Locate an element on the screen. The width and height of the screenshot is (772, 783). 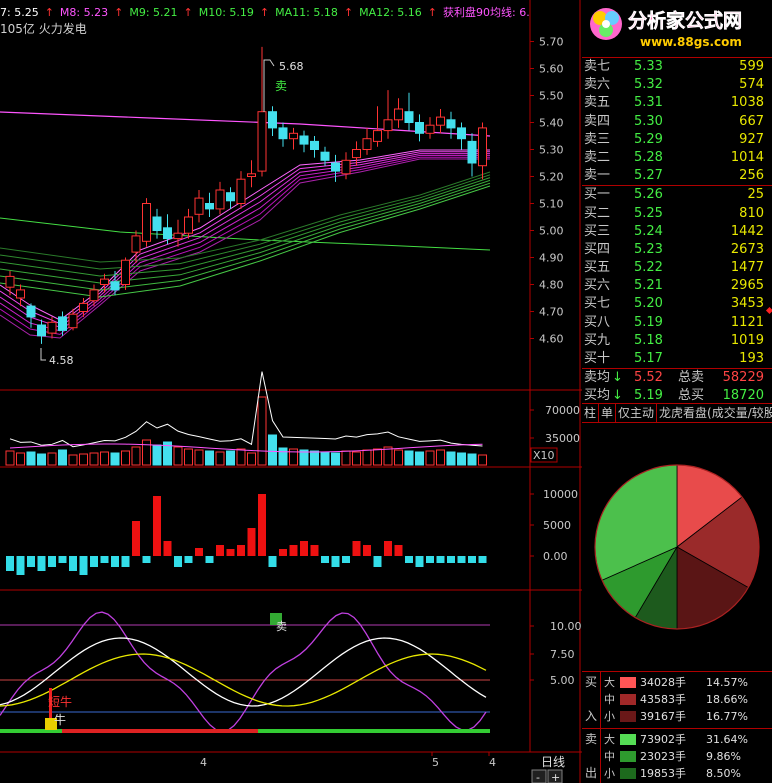
order-price: 5.19 is located at coordinates (648, 322).